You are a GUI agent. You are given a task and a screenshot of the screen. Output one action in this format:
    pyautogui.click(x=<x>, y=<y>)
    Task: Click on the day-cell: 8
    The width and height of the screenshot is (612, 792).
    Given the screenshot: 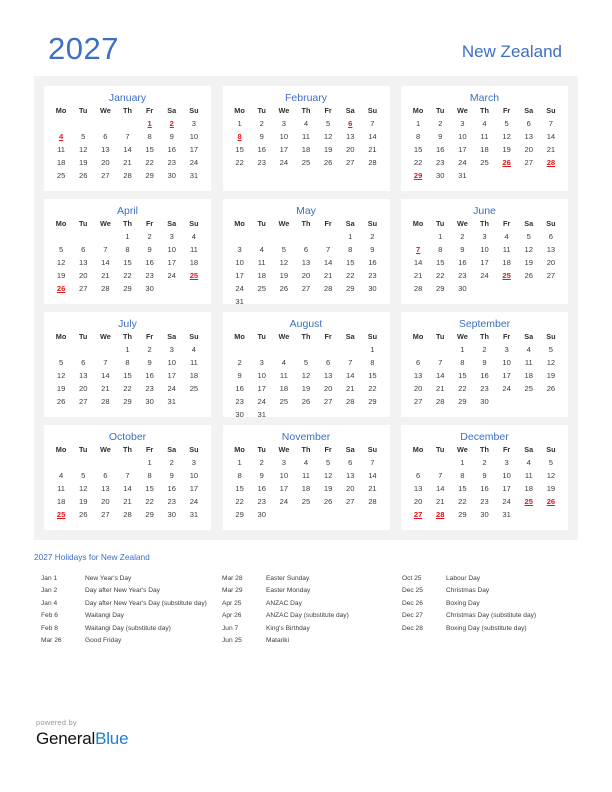 What is the action you would take?
    pyautogui.click(x=462, y=475)
    